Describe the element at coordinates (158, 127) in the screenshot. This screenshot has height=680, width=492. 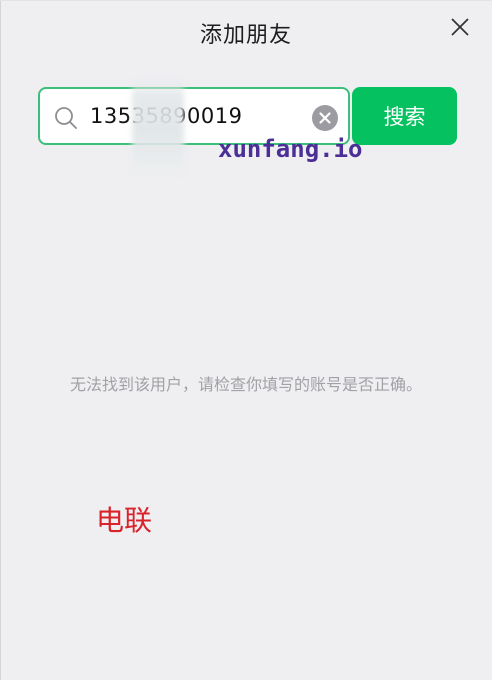
I see `privacy-blur` at that location.